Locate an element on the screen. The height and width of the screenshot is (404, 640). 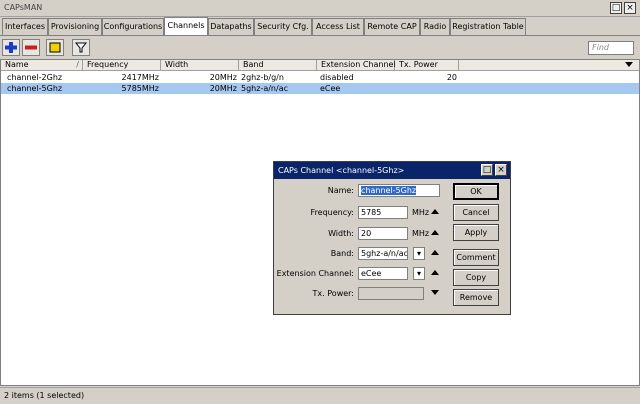
dialog-title: CAPs Channel <channel-5Ghz> is located at coordinates (341, 170).